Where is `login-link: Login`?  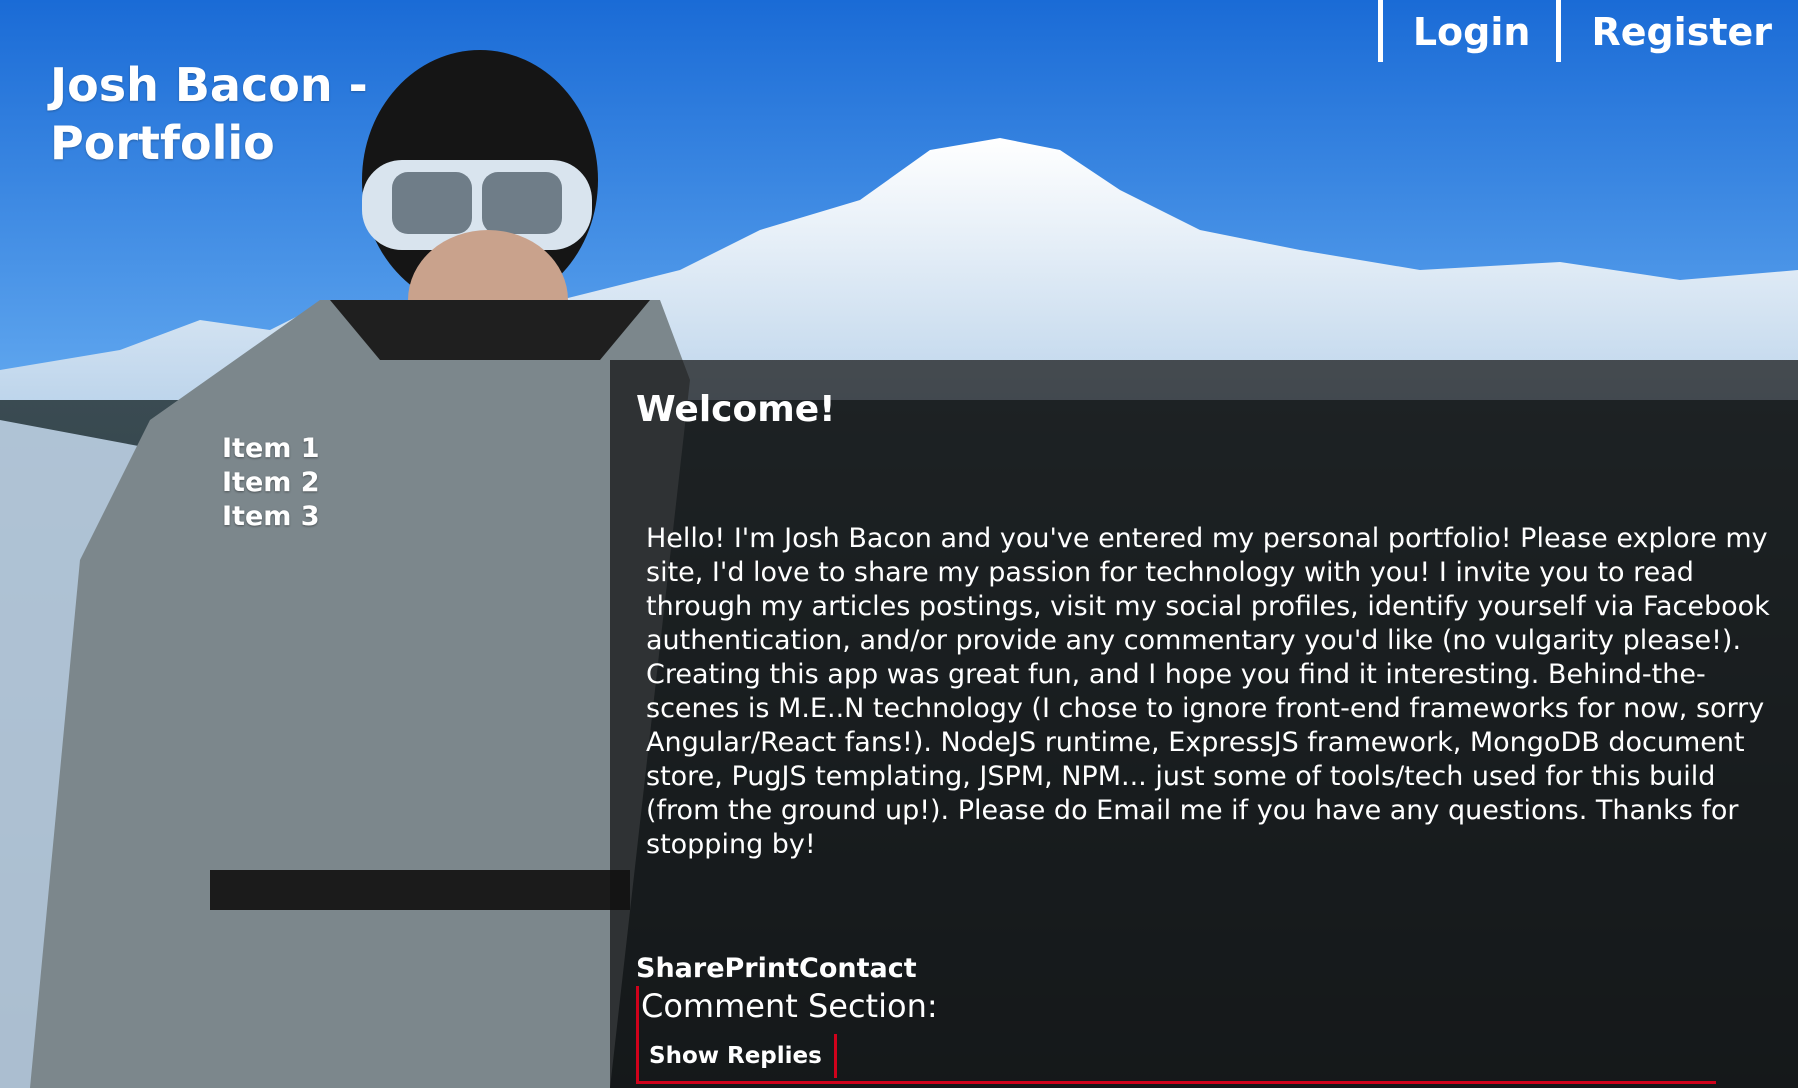 login-link: Login is located at coordinates (1467, 31).